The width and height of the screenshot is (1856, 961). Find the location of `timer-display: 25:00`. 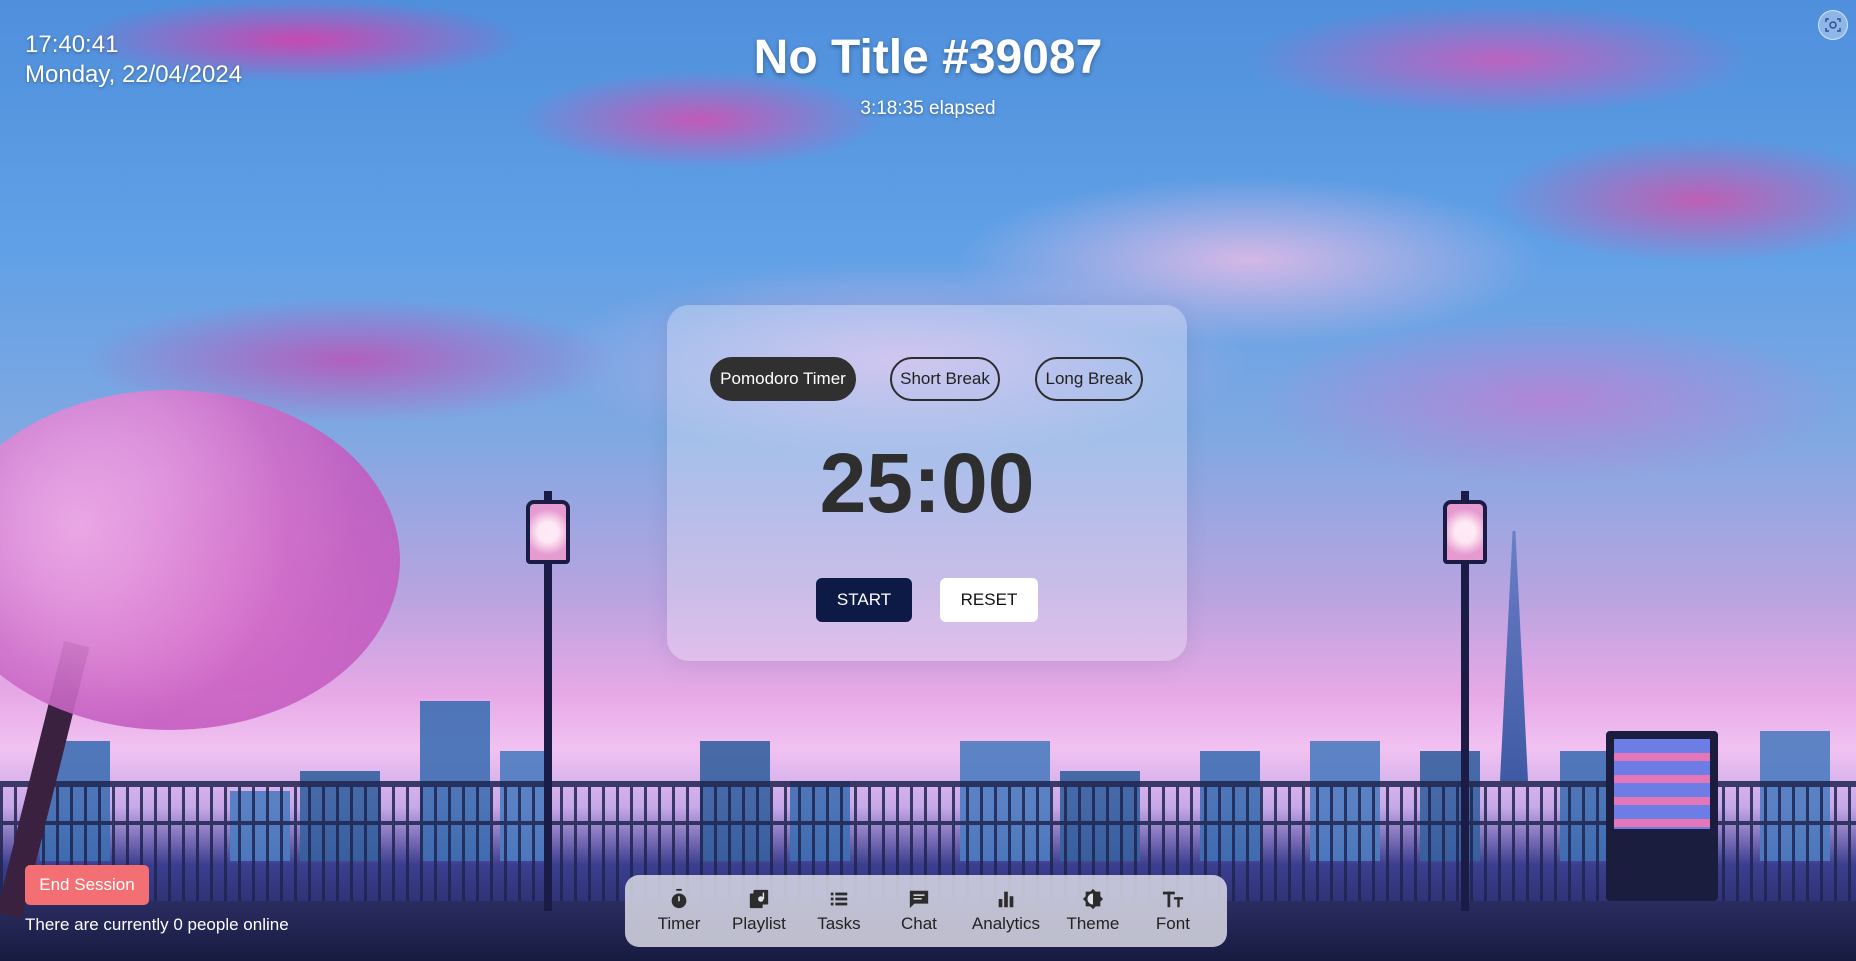

timer-display: 25:00 is located at coordinates (927, 483).